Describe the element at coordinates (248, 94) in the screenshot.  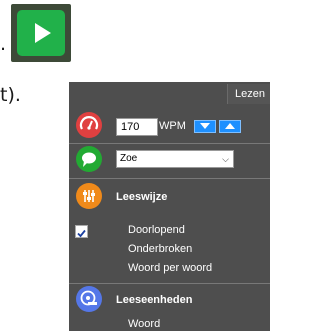
I see `tab-lezen: Lezen` at that location.